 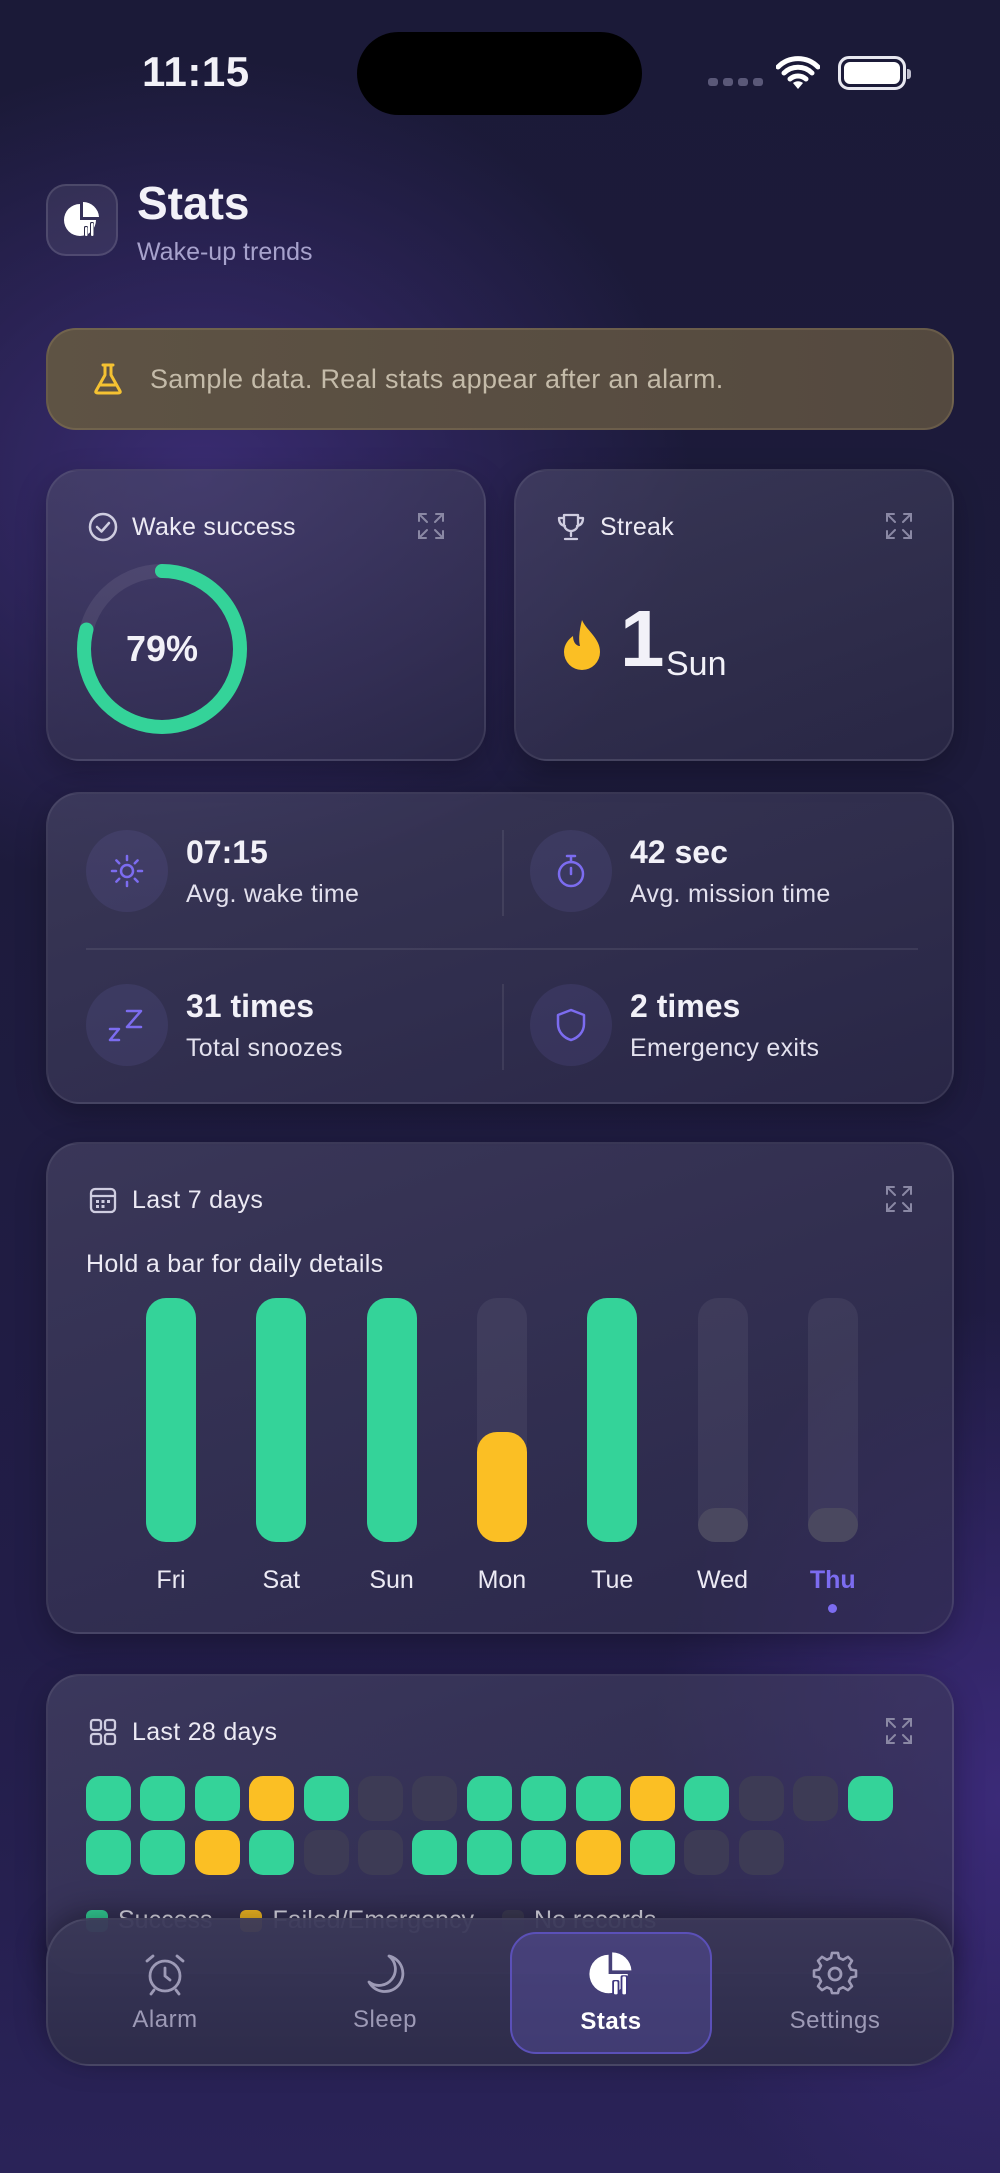 What do you see at coordinates (679, 852) in the screenshot?
I see `avg-mission-value: 42 sec` at bounding box center [679, 852].